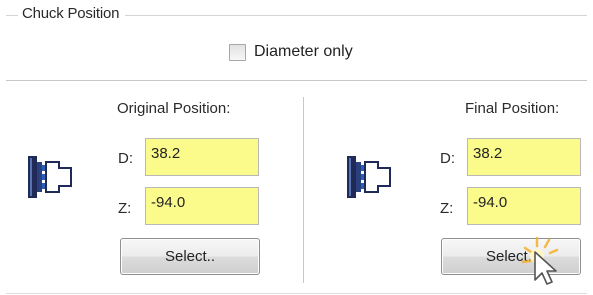 The height and width of the screenshot is (295, 593). Describe the element at coordinates (296, 80) in the screenshot. I see `horizontal-divider` at that location.